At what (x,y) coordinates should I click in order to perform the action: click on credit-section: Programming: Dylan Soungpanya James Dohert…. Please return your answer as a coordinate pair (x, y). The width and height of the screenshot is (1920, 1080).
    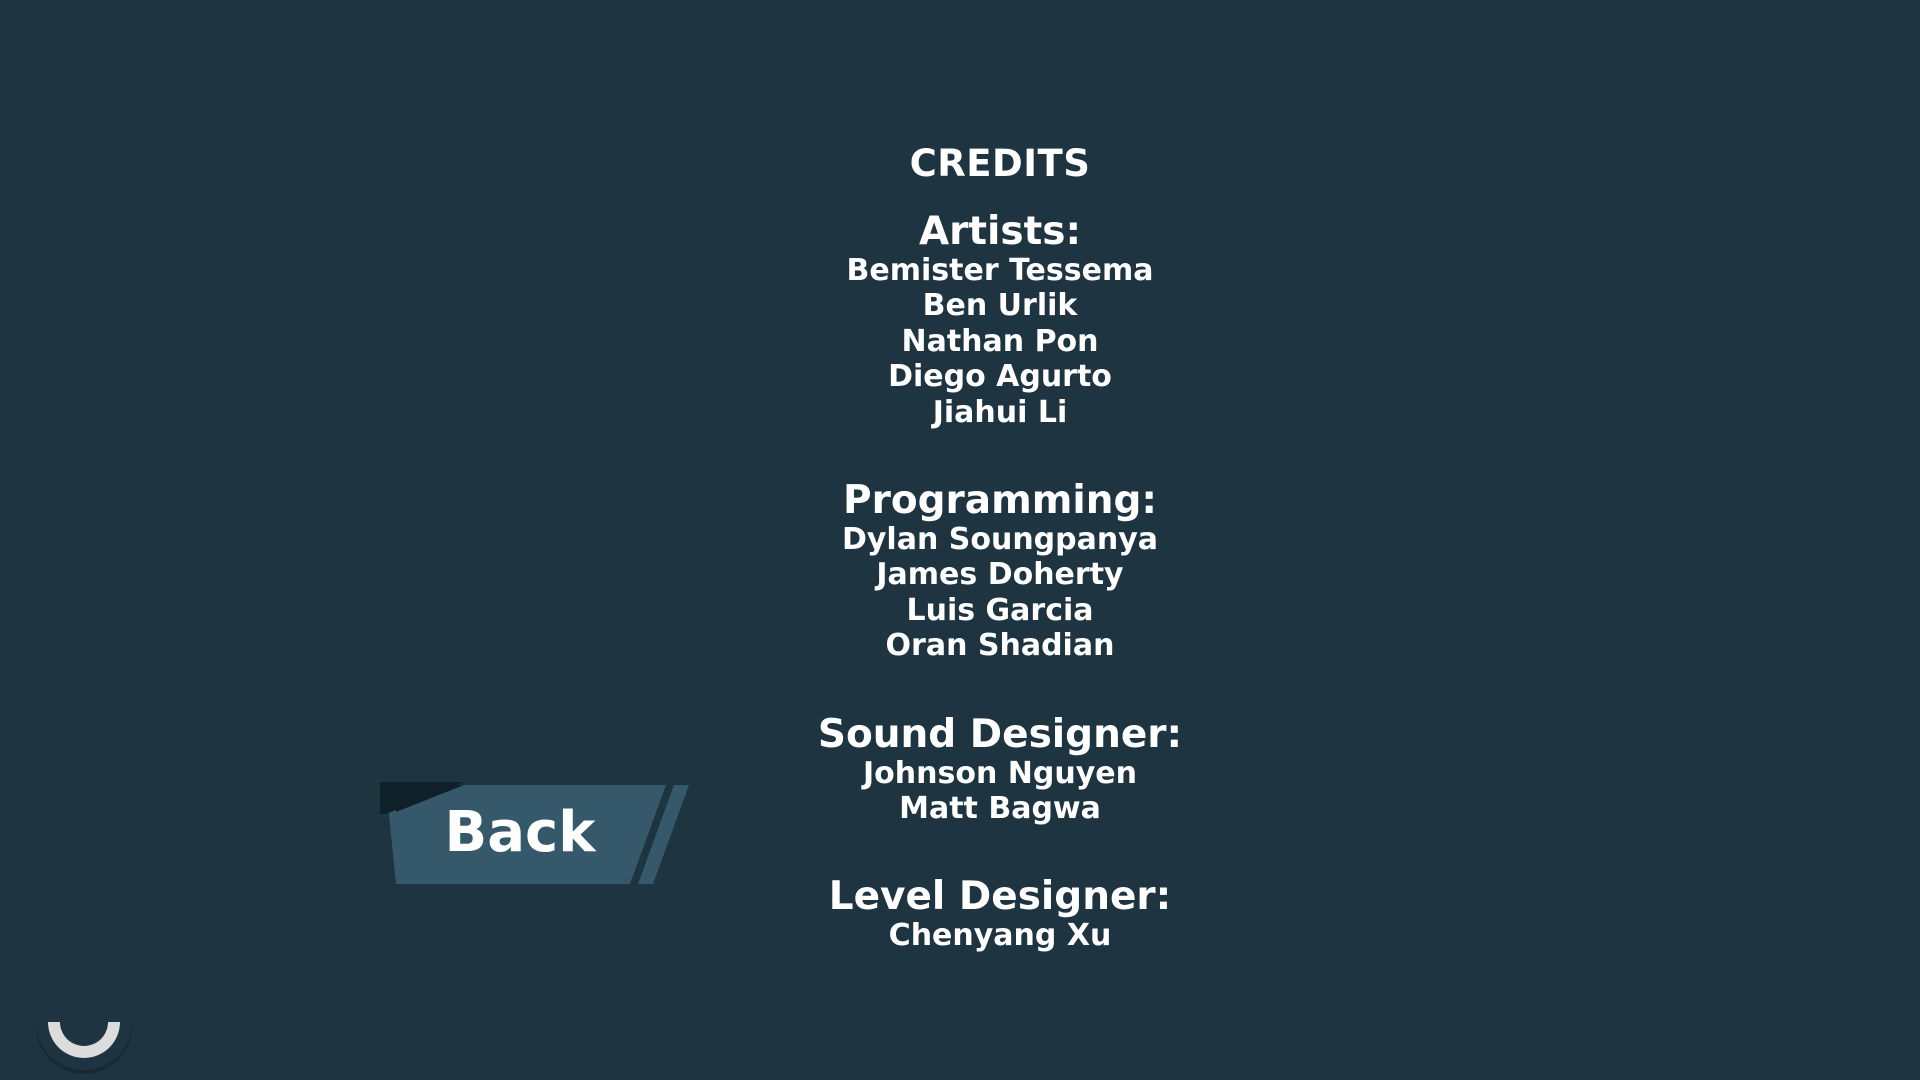
    Looking at the image, I should click on (1000, 572).